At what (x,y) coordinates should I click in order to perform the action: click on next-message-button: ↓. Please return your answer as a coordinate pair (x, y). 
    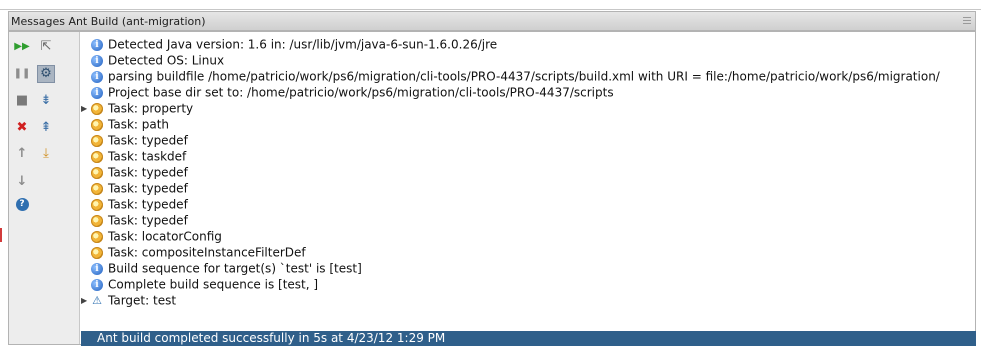
    Looking at the image, I should click on (22, 182).